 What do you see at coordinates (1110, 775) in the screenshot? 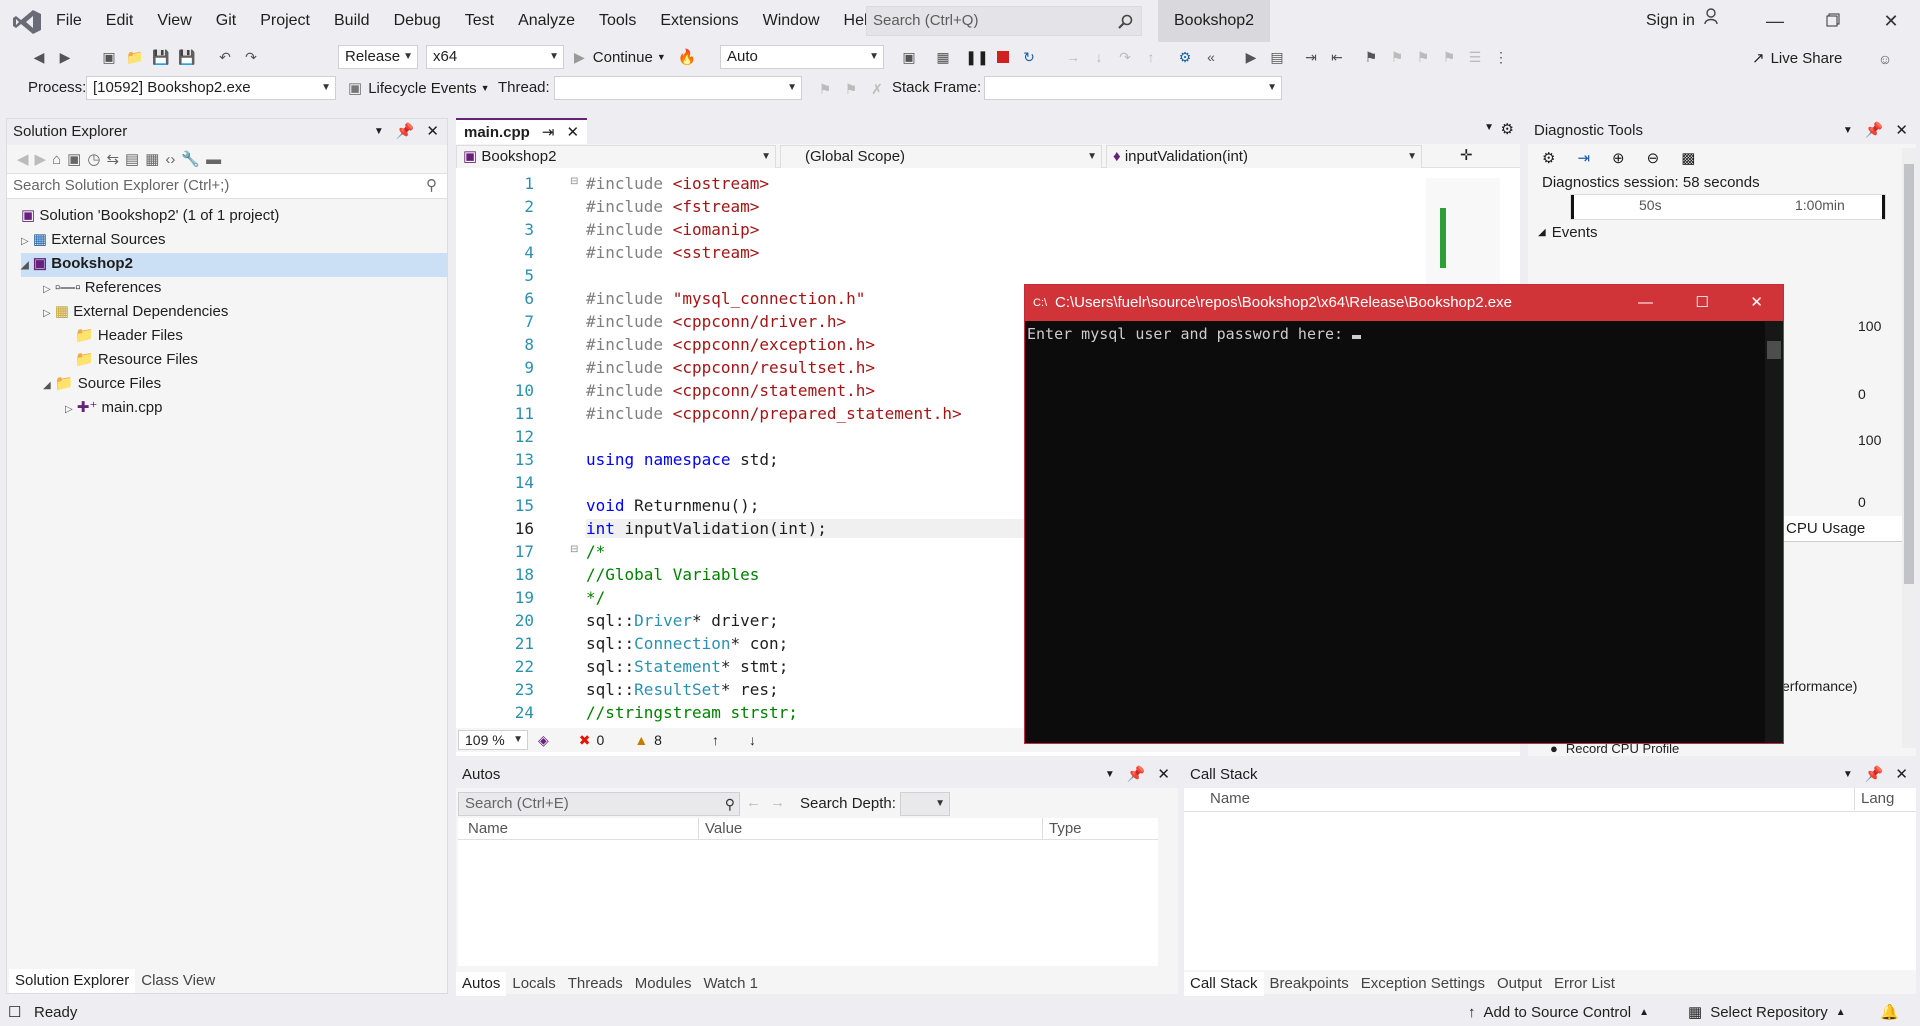
I see `panel-menu-icon: ▼` at bounding box center [1110, 775].